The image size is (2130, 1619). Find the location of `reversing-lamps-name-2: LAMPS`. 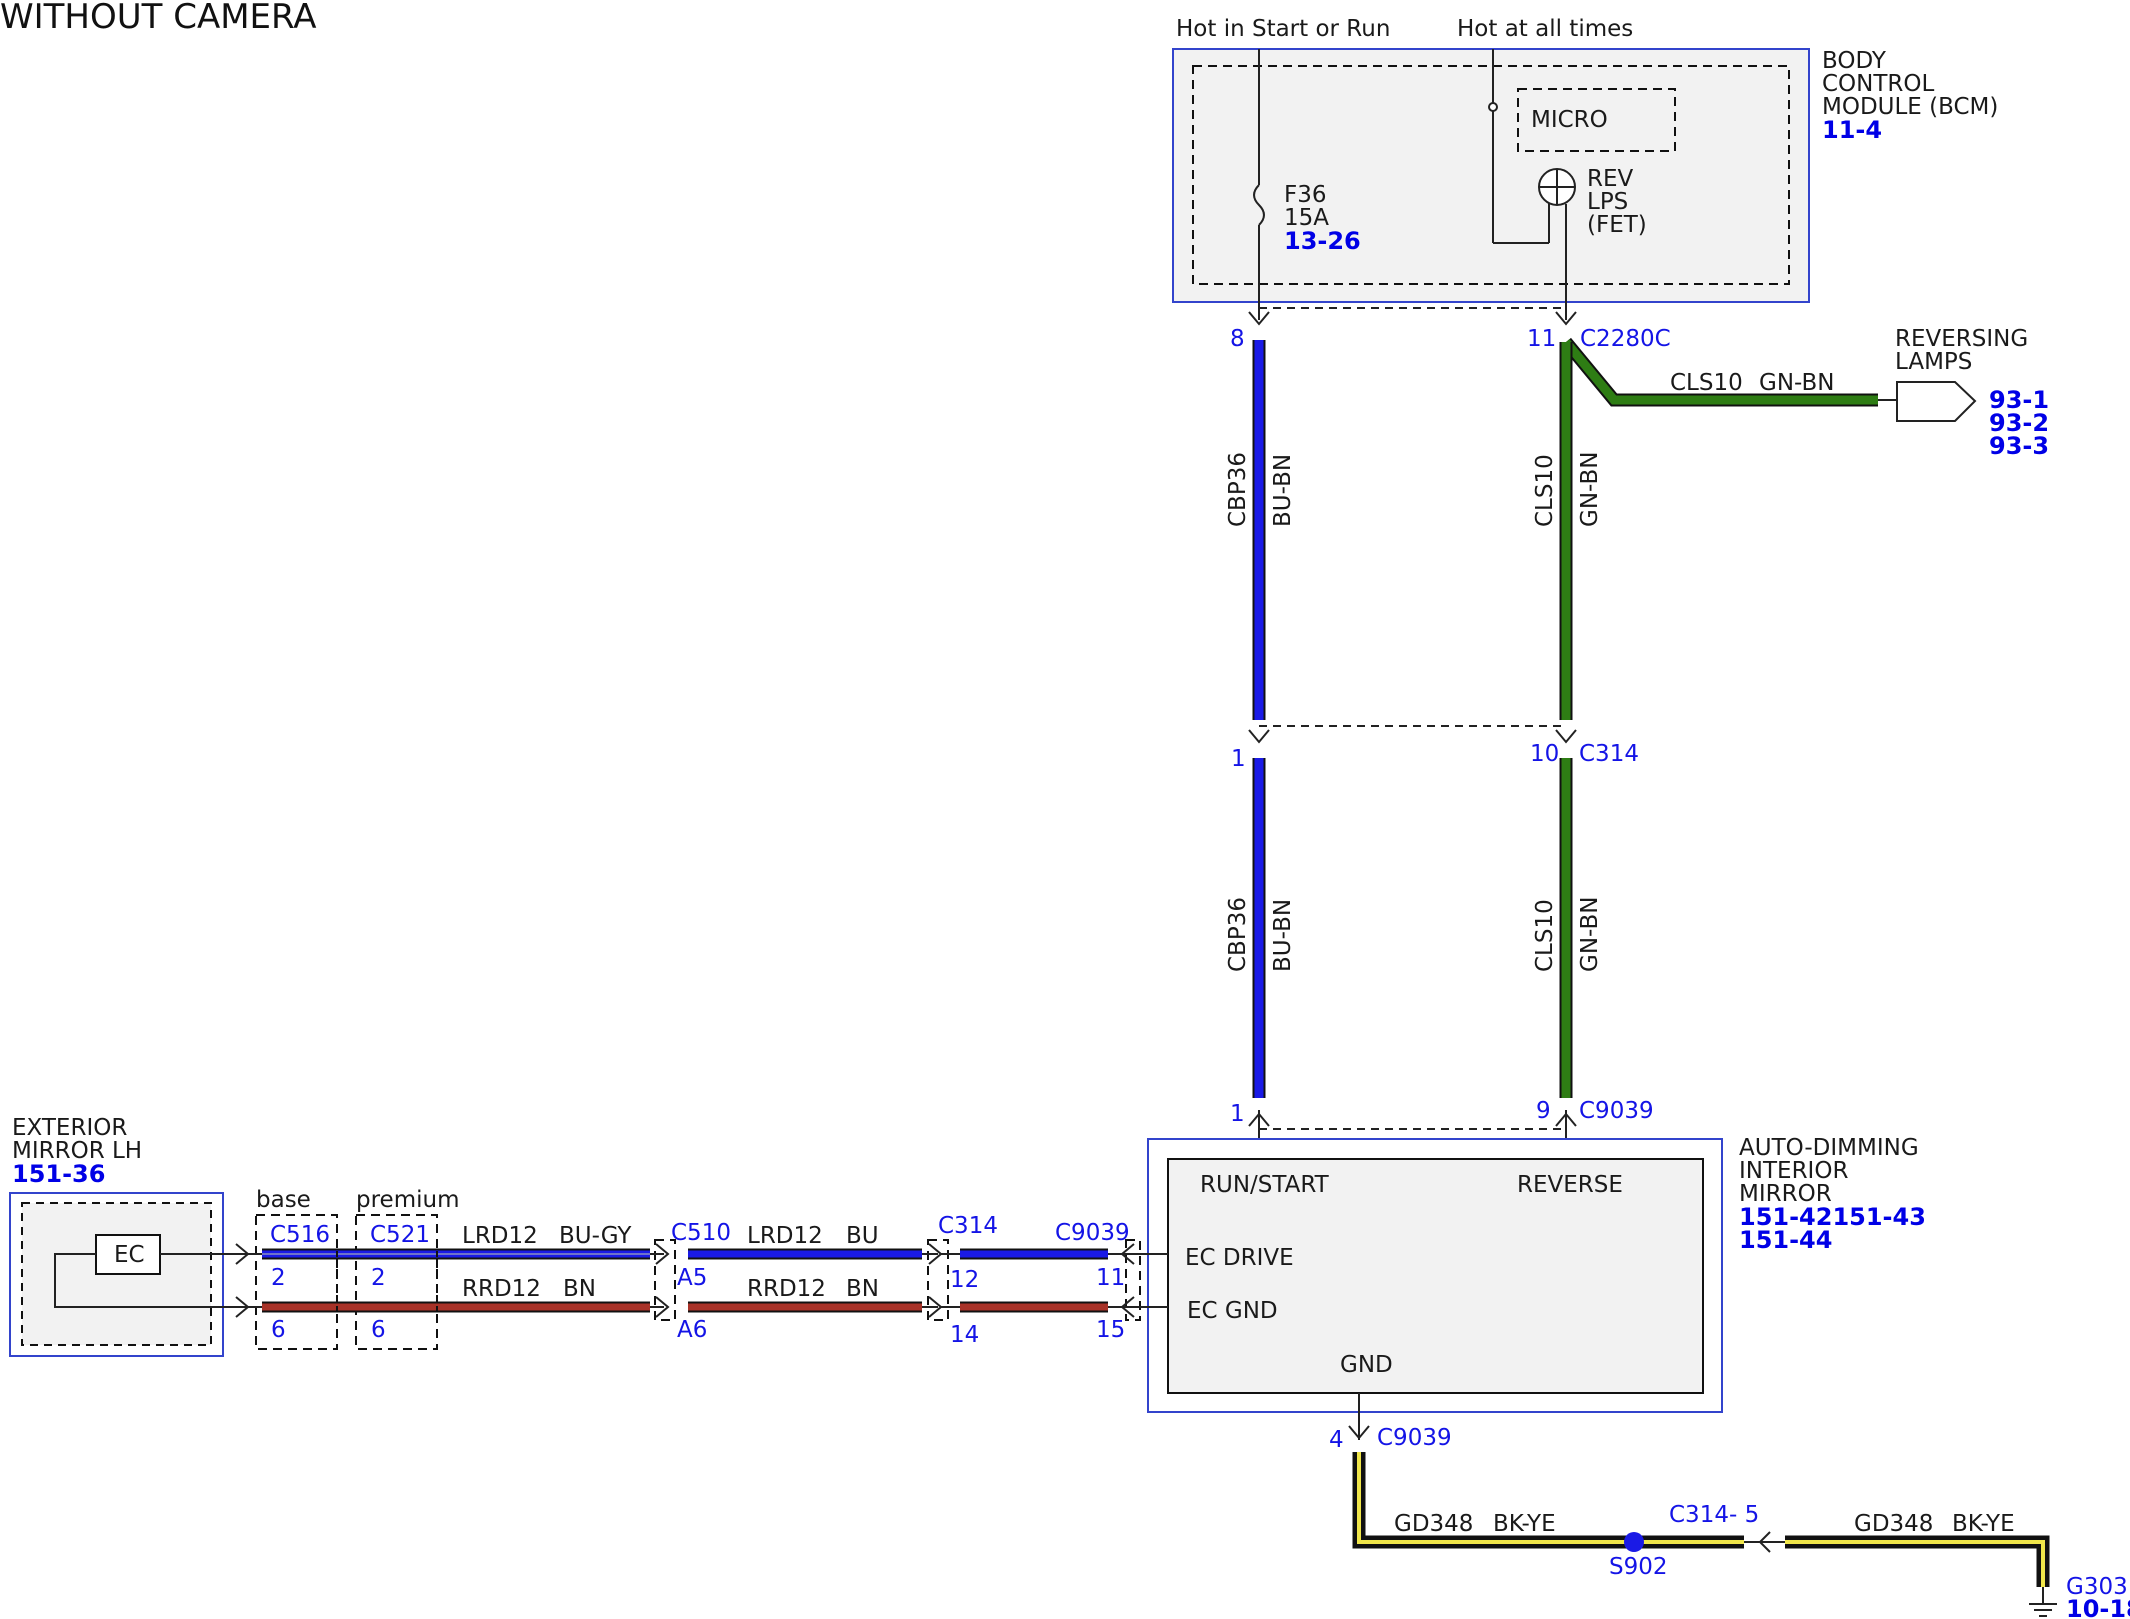

reversing-lamps-name-2: LAMPS is located at coordinates (1933, 362).